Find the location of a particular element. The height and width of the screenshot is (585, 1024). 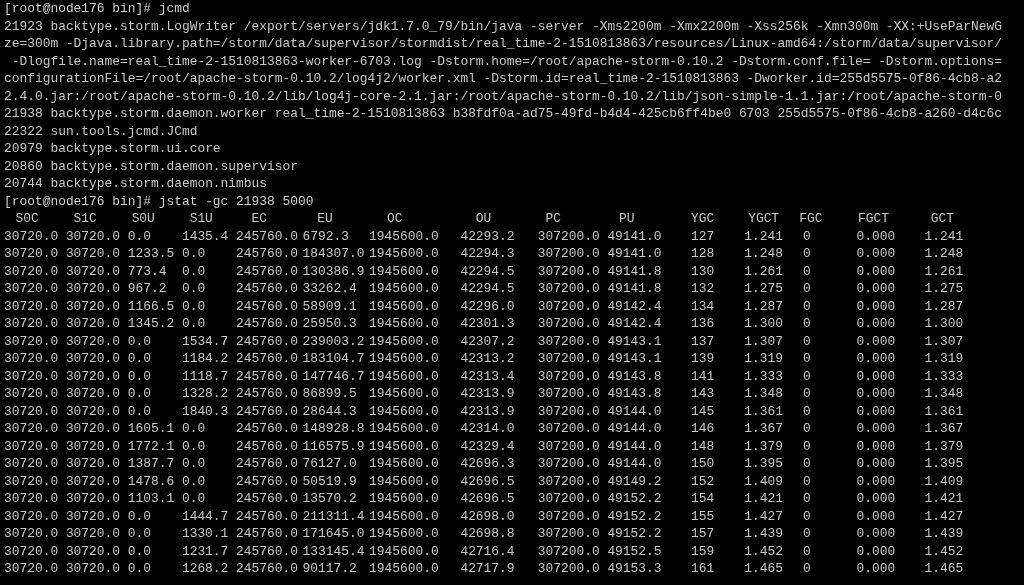

table-cell: 130386.9 is located at coordinates (333, 271).